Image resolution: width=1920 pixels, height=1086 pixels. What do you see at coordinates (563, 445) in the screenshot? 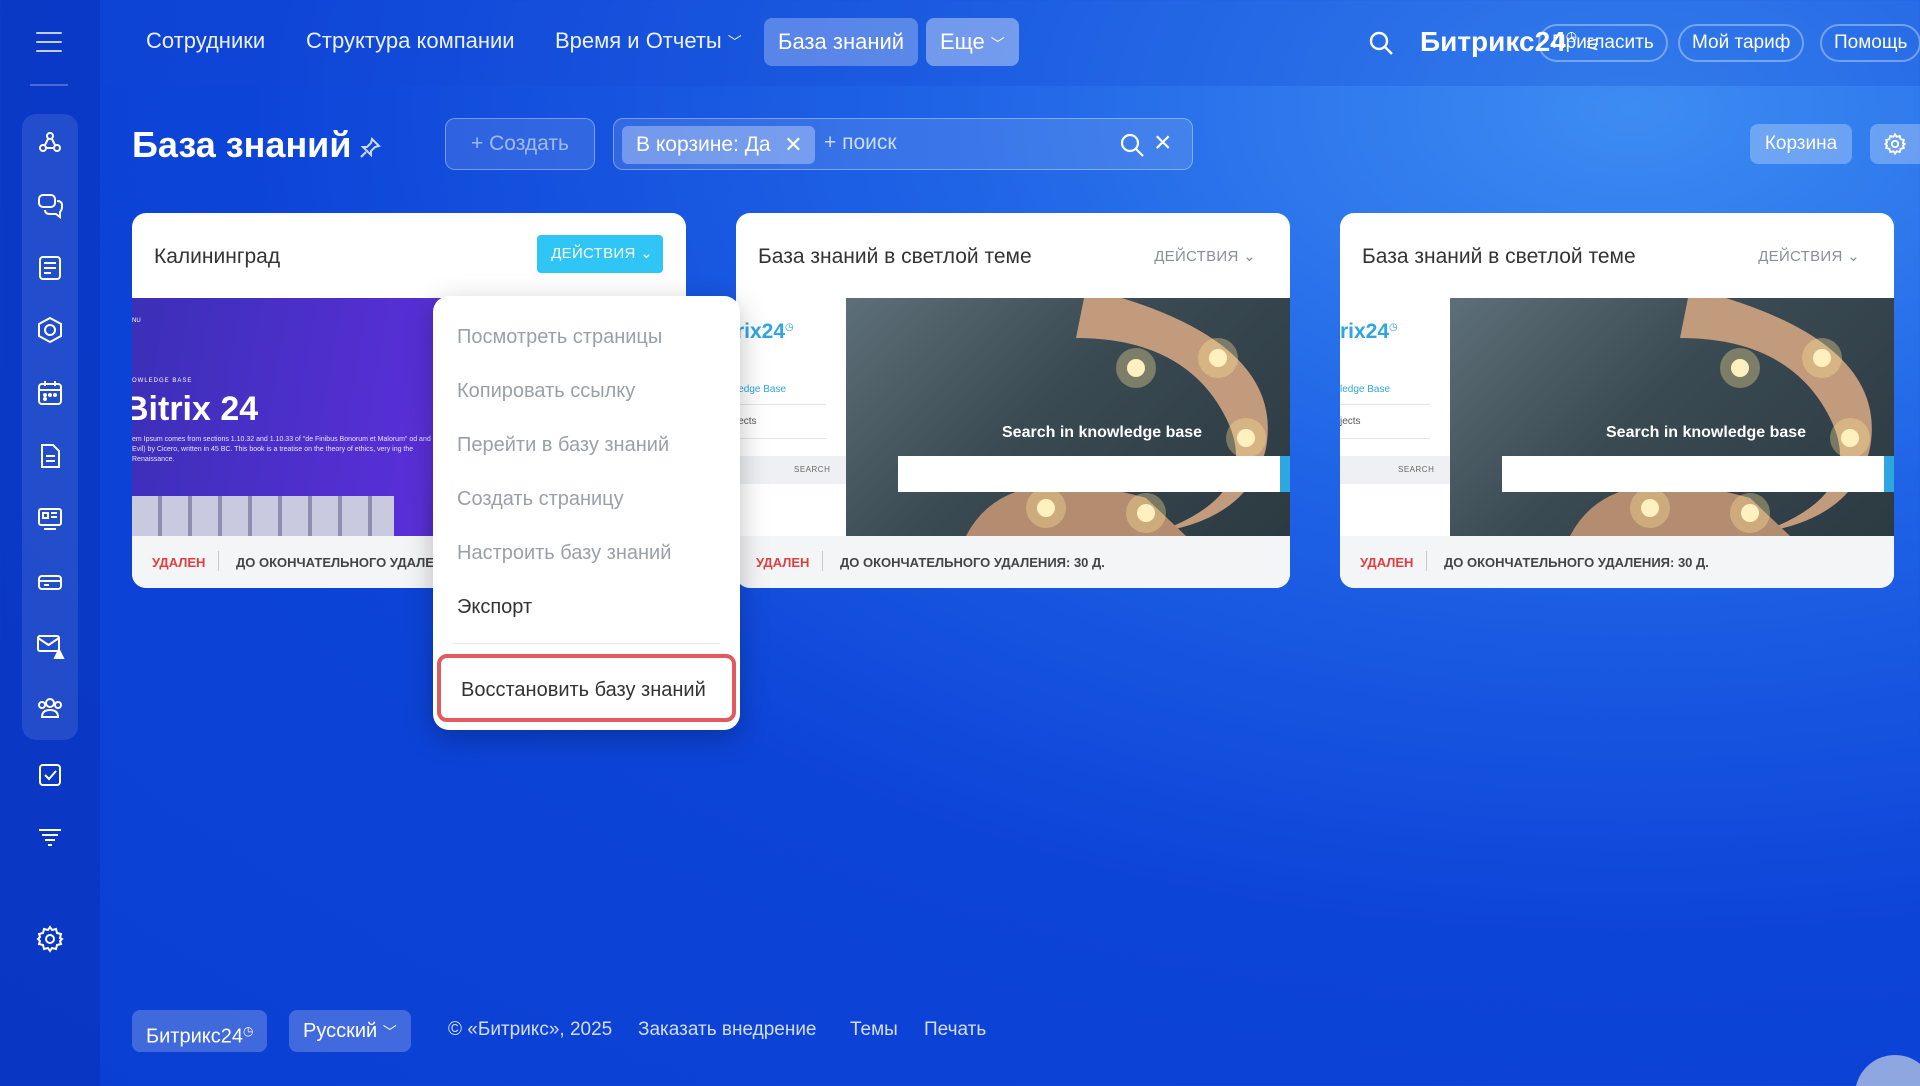
I see `menu-item-go-to-knowledge-base: Перейти в базу знаний` at bounding box center [563, 445].